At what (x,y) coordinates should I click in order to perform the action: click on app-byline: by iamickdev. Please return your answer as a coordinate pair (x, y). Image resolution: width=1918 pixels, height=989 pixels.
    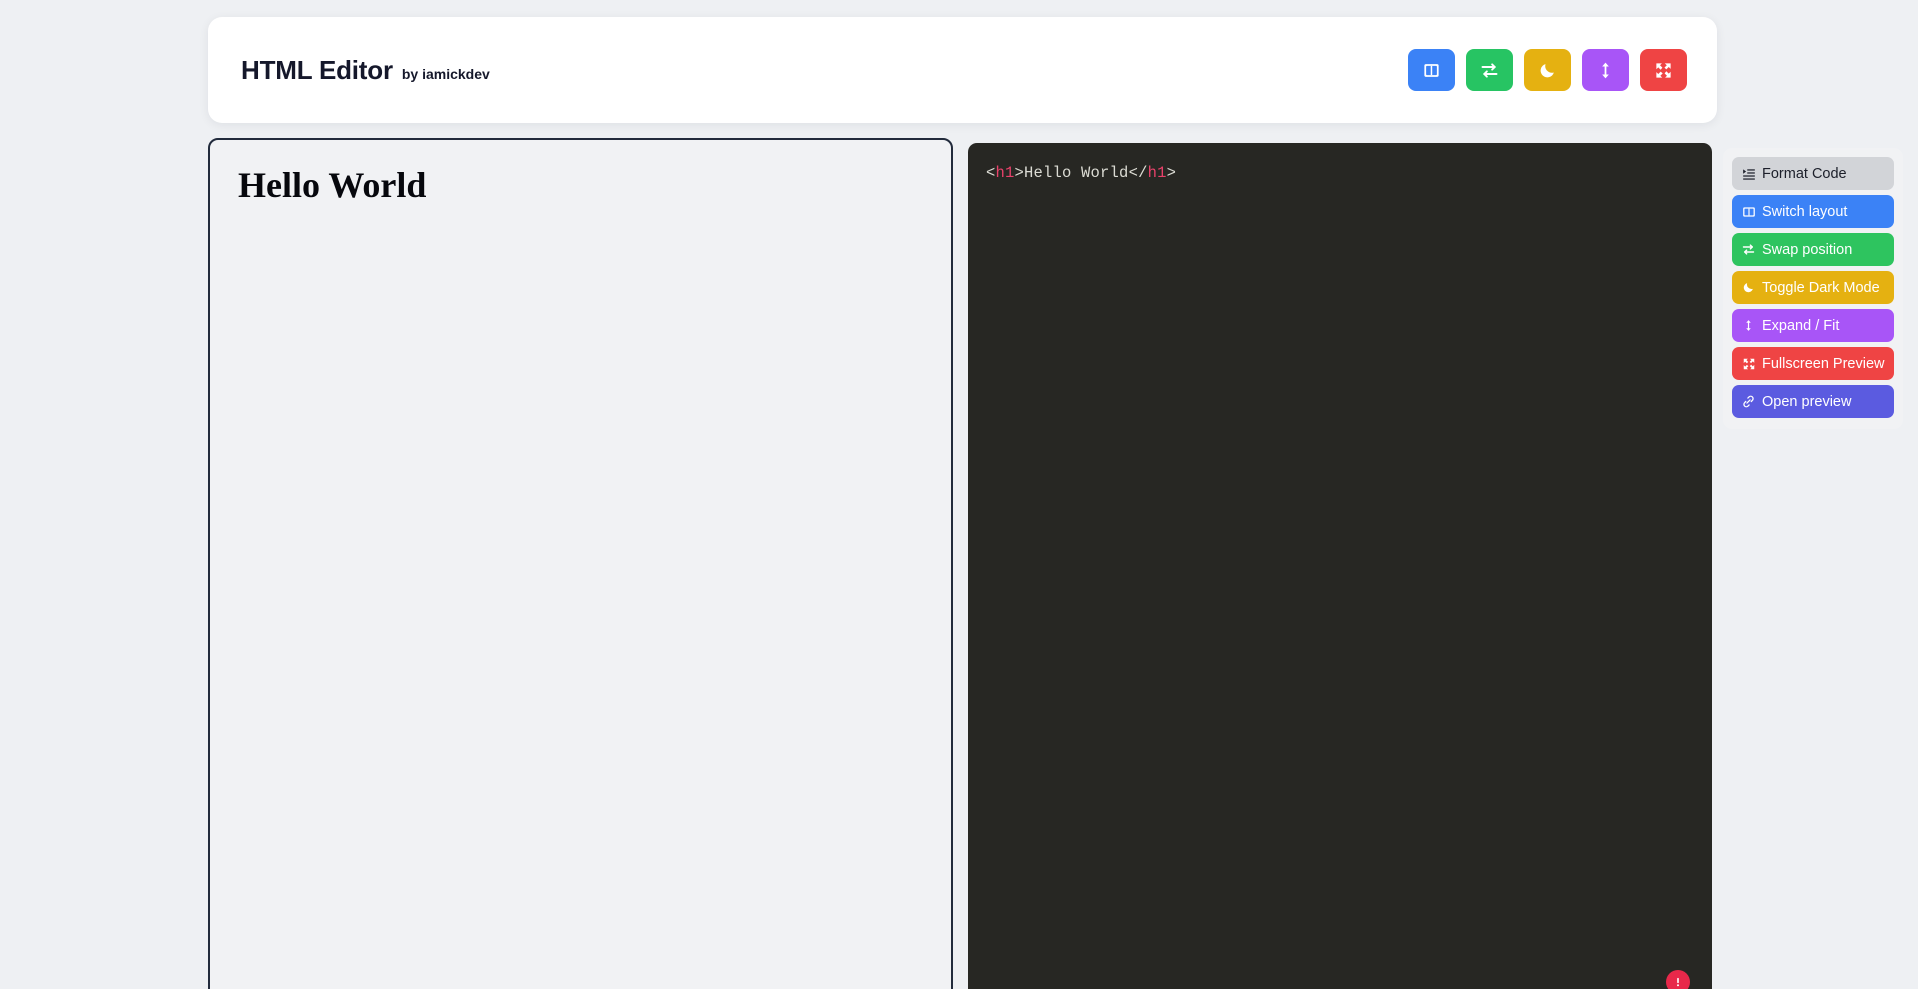
    Looking at the image, I should click on (445, 73).